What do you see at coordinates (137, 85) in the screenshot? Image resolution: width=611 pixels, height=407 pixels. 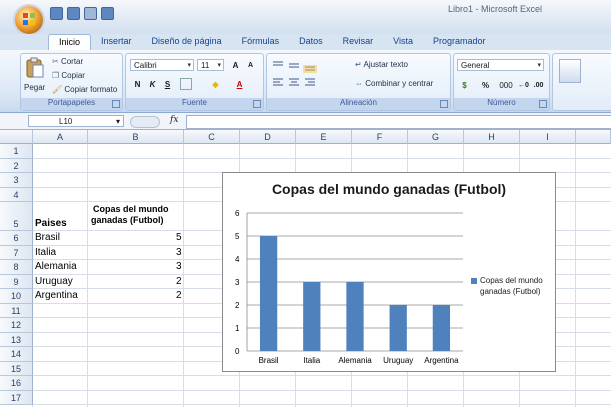 I see `bold-button: N` at bounding box center [137, 85].